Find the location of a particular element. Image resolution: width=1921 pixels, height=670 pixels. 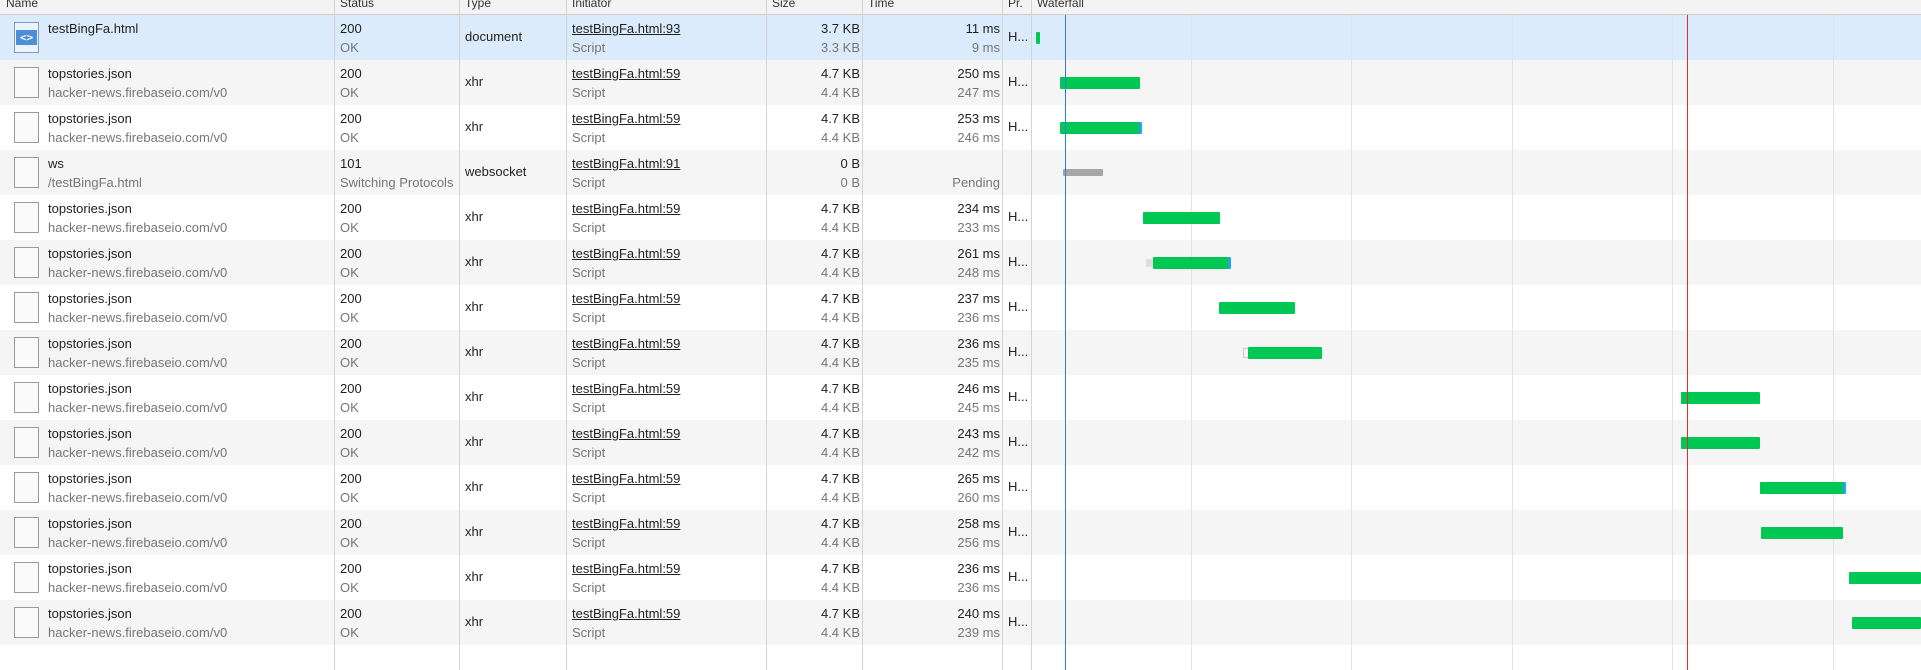

request-type: xhr is located at coordinates (474, 216).